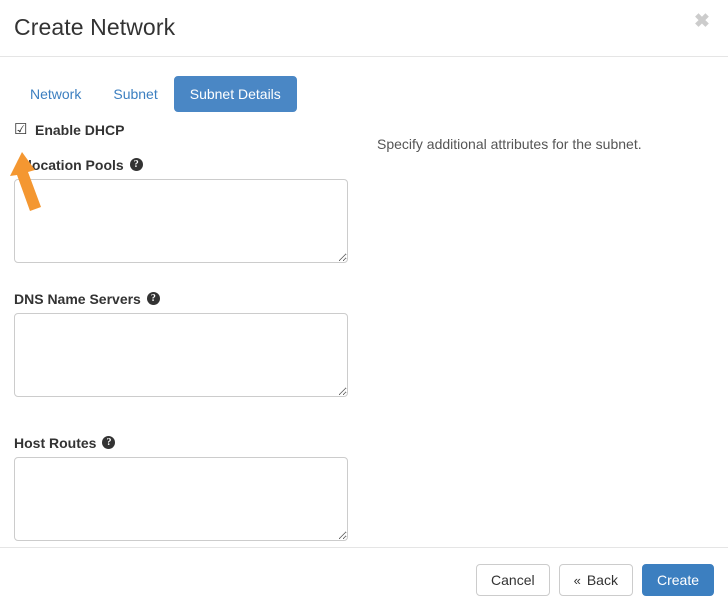  Describe the element at coordinates (182, 298) in the screenshot. I see `dns-name-servers-label: DNS Name Servers ?` at that location.